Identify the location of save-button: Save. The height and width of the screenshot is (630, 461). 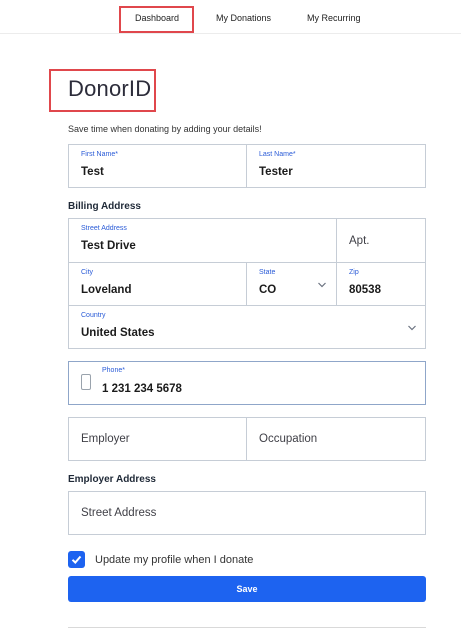
(247, 589).